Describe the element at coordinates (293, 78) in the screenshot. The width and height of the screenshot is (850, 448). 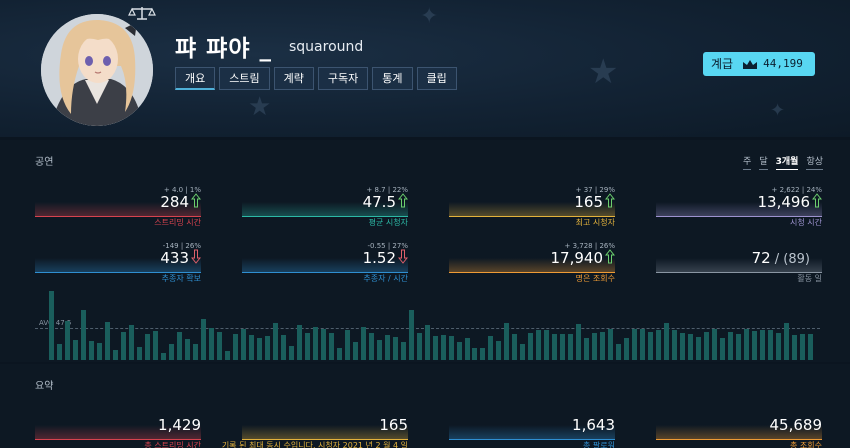
I see `tab-plans: 계략` at that location.